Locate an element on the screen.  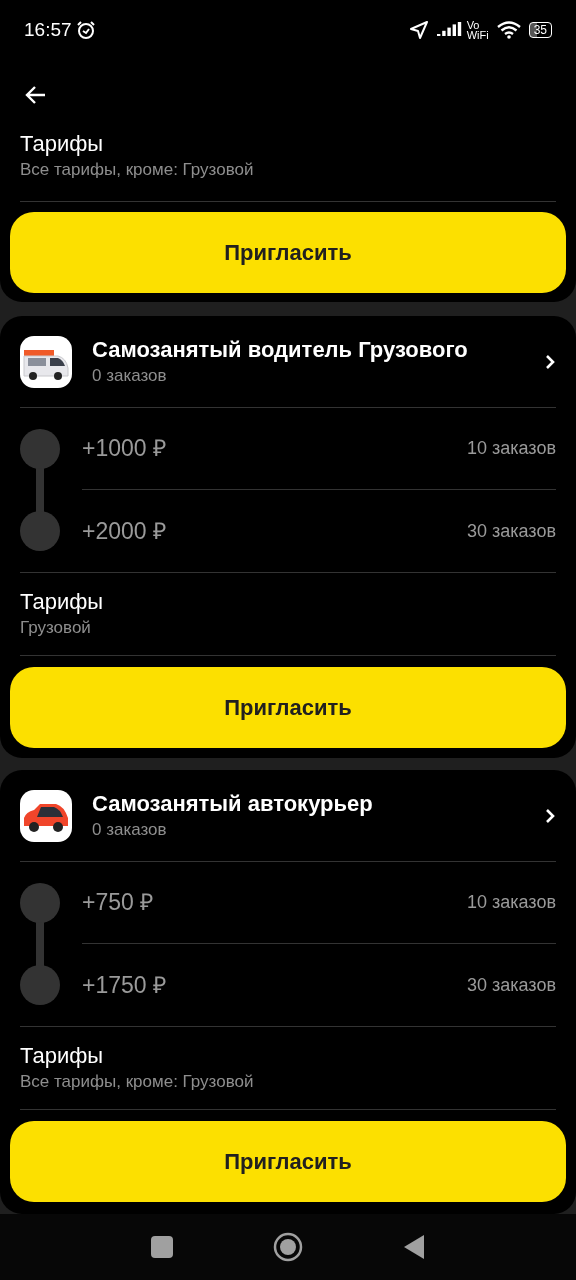
signal-icon is located at coordinates (449, 30).